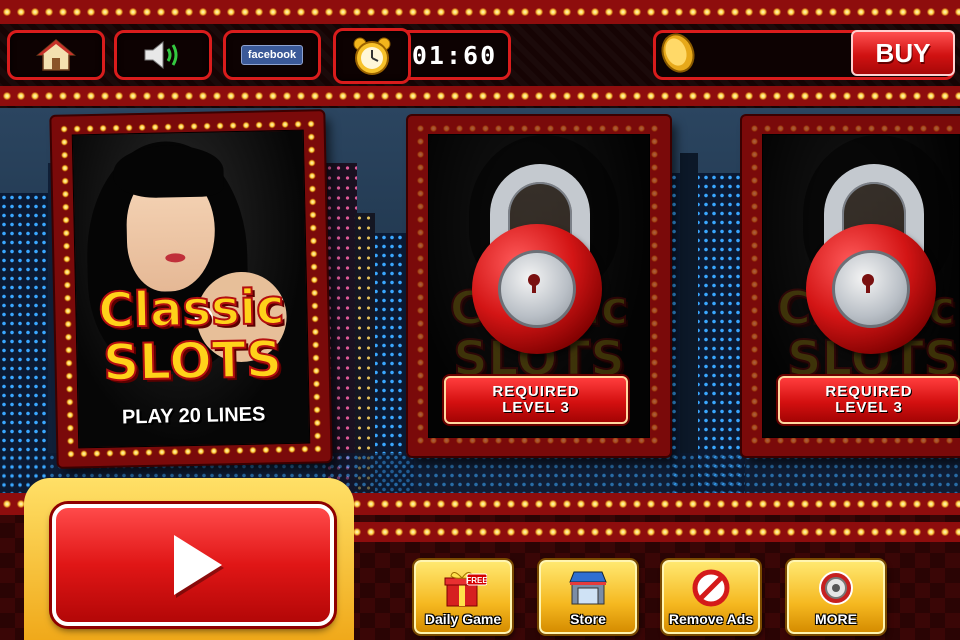  Describe the element at coordinates (711, 588) in the screenshot. I see `no-ads-icon` at that location.